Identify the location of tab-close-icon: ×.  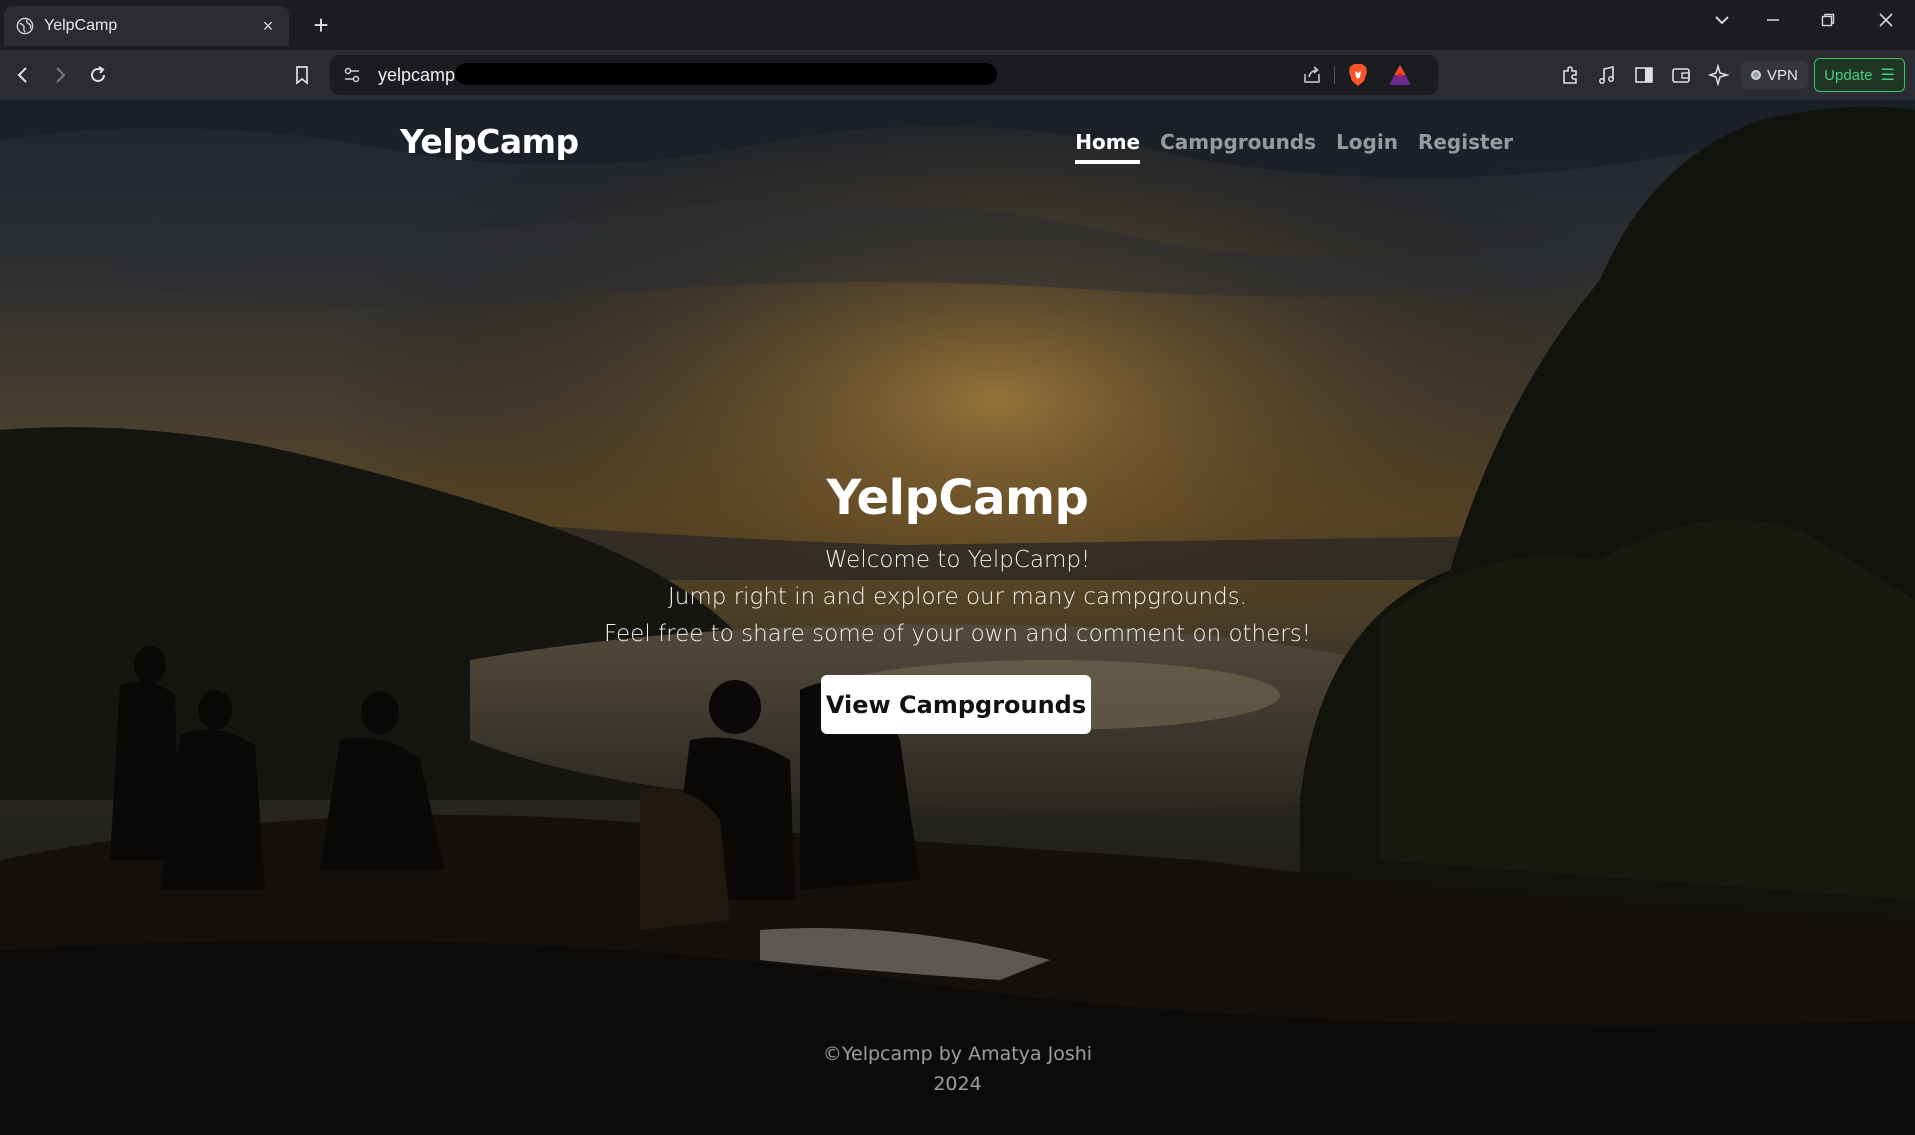
(268, 26).